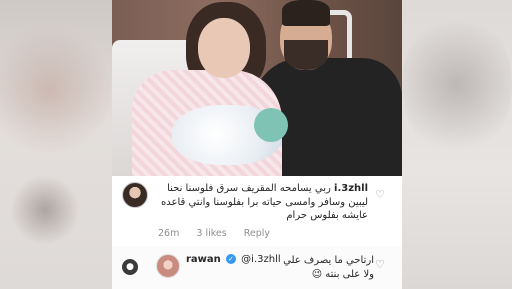 Image resolution: width=512 pixels, height=289 pixels. What do you see at coordinates (260, 259) in the screenshot?
I see `mention-link: @i.3zhll` at bounding box center [260, 259].